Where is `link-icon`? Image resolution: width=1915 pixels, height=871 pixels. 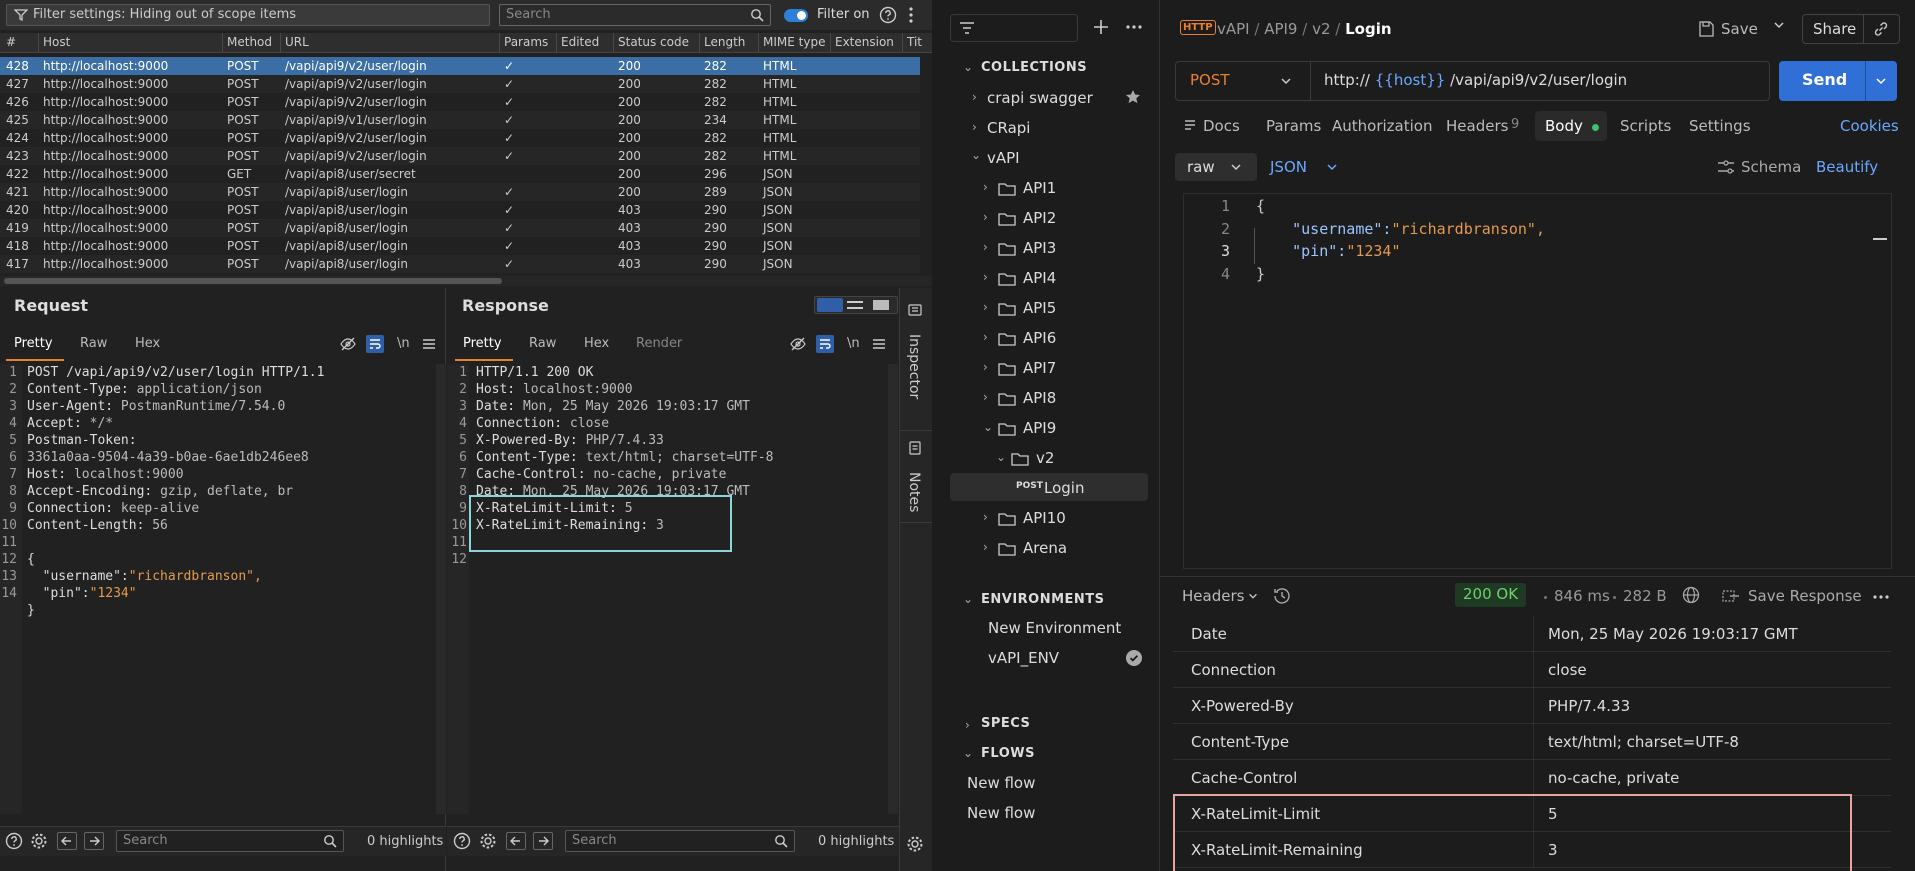 link-icon is located at coordinates (1881, 29).